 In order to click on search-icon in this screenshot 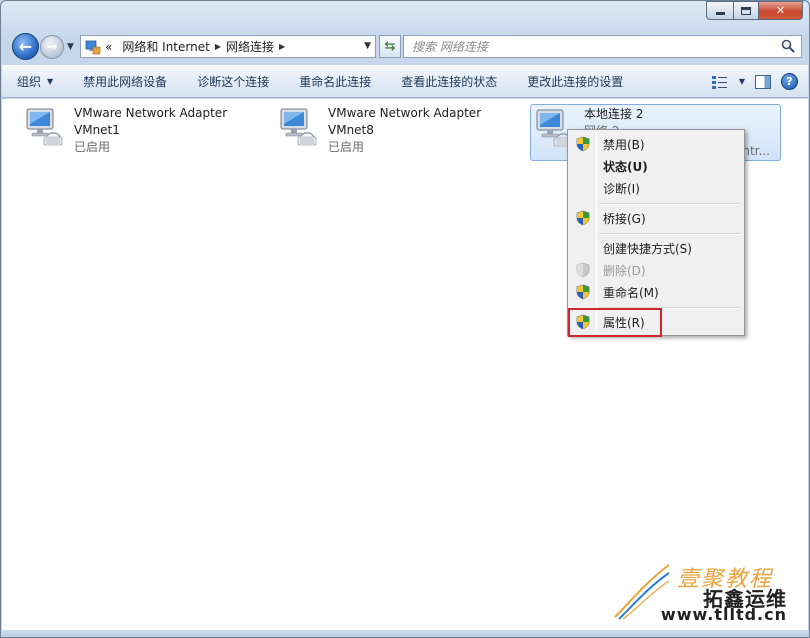, I will do `click(788, 46)`.